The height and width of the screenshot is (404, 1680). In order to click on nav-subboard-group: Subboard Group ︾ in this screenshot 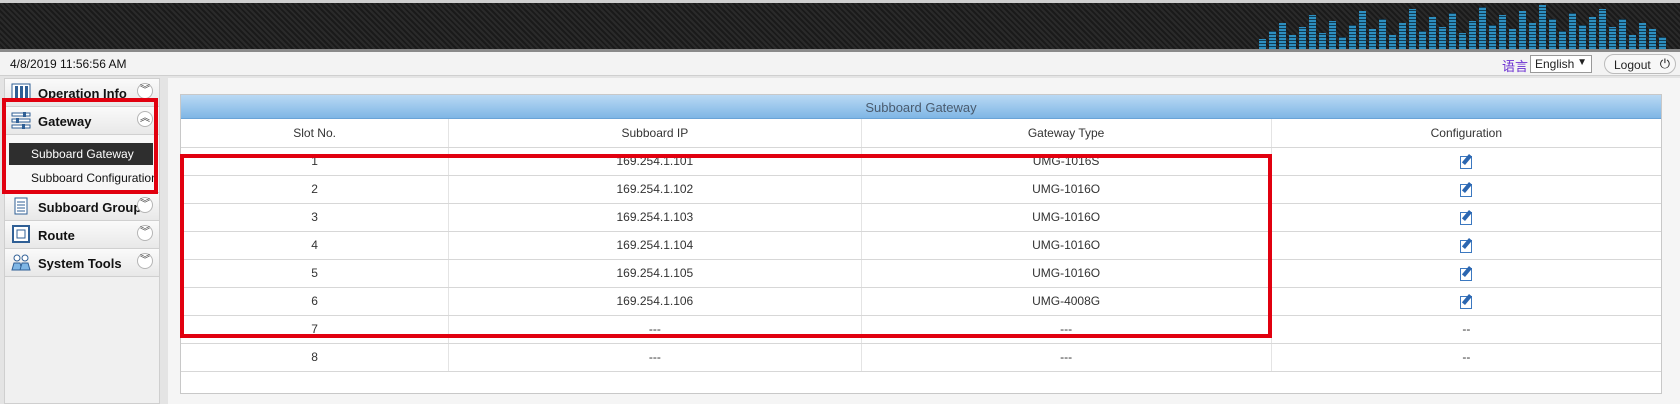, I will do `click(82, 207)`.